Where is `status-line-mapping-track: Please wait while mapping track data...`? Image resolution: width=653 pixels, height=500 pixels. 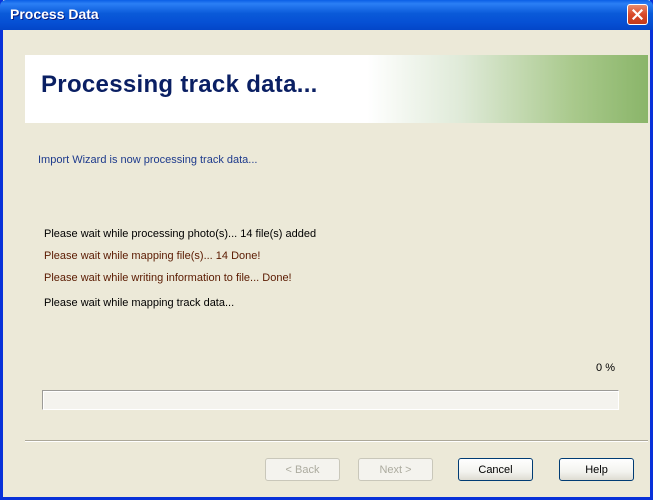 status-line-mapping-track: Please wait while mapping track data... is located at coordinates (139, 303).